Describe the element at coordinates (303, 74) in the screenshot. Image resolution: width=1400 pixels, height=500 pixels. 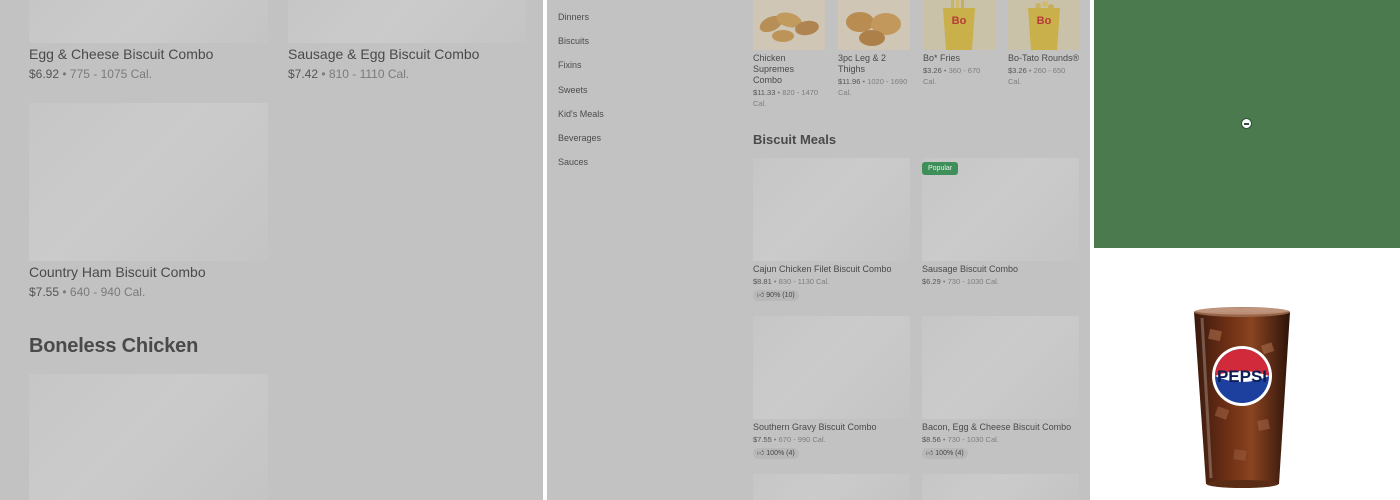
I see `item-price: $7.42` at that location.